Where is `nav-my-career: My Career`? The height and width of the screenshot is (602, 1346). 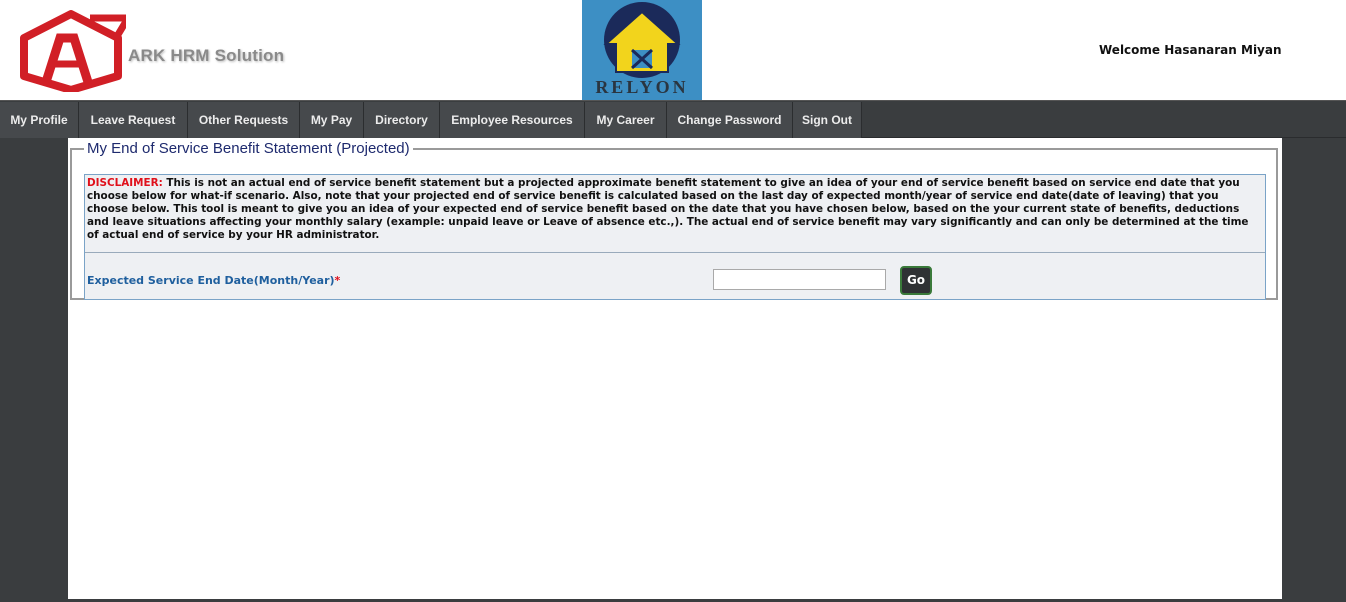
nav-my-career: My Career is located at coordinates (626, 120).